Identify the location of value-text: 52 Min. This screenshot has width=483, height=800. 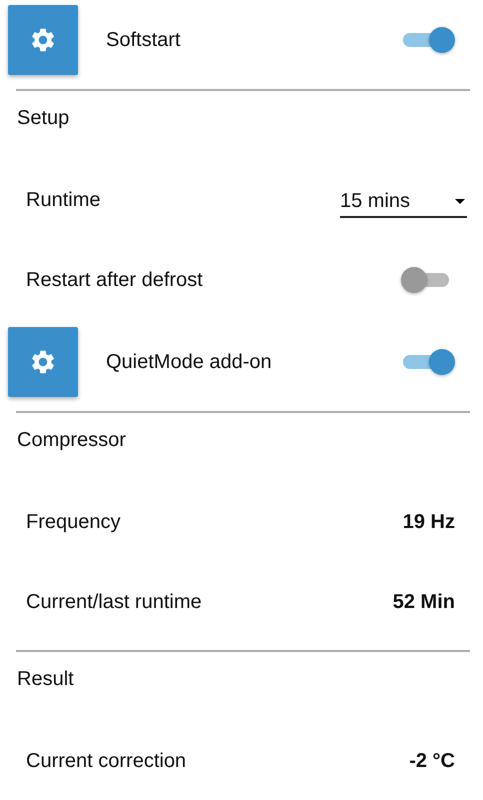
(423, 602).